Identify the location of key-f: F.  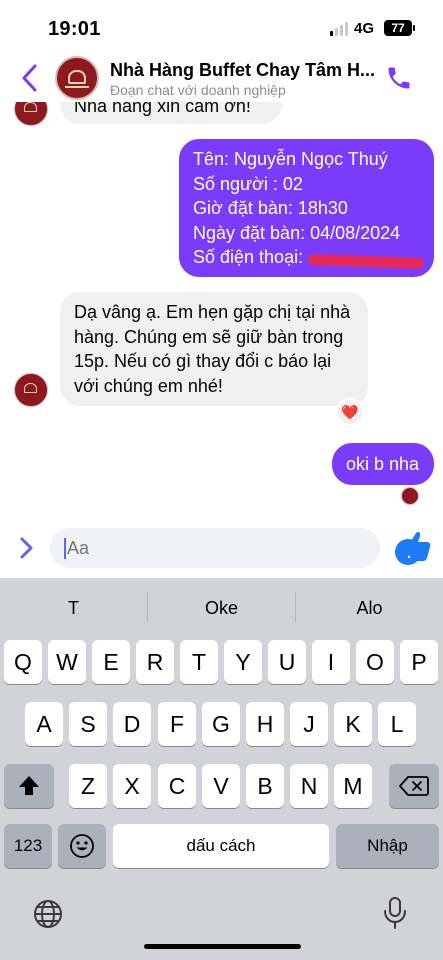
(177, 724).